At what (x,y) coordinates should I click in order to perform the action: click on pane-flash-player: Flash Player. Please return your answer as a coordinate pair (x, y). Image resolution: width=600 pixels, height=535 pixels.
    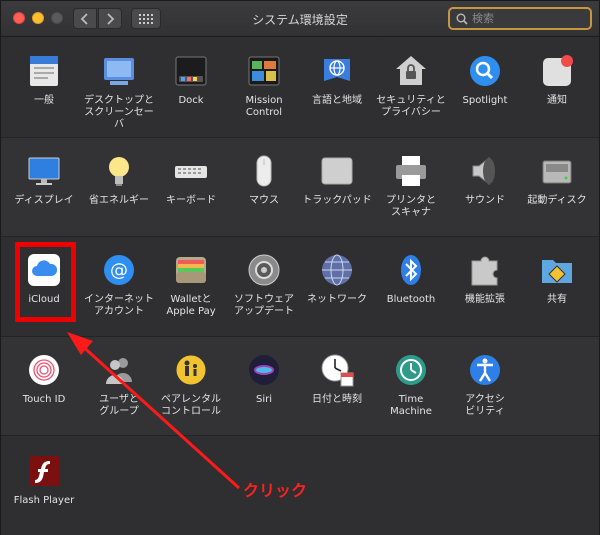
    Looking at the image, I should click on (44, 480).